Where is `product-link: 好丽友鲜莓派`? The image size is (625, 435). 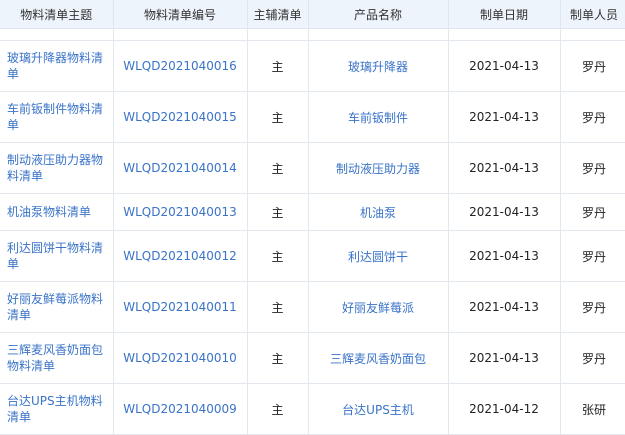 product-link: 好丽友鲜莓派 is located at coordinates (378, 307).